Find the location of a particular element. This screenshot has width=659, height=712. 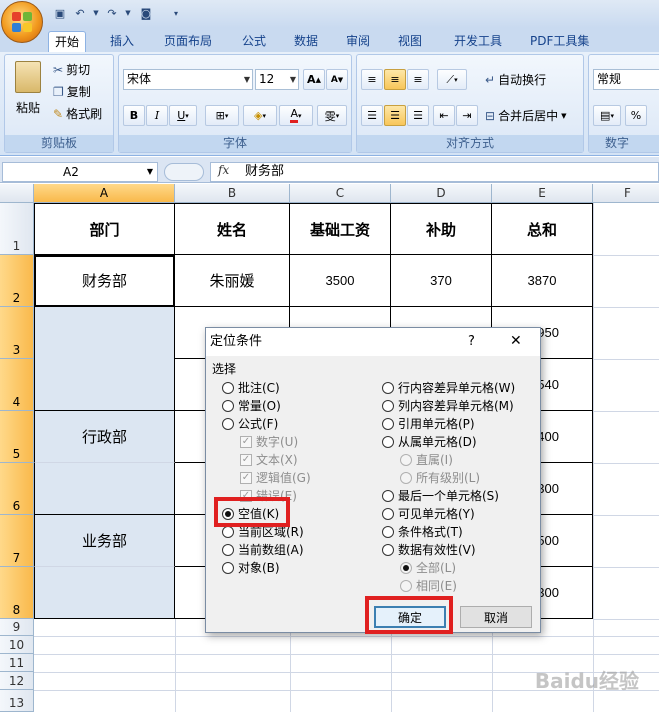

font-size-select: 12 ▼ is located at coordinates (277, 79).